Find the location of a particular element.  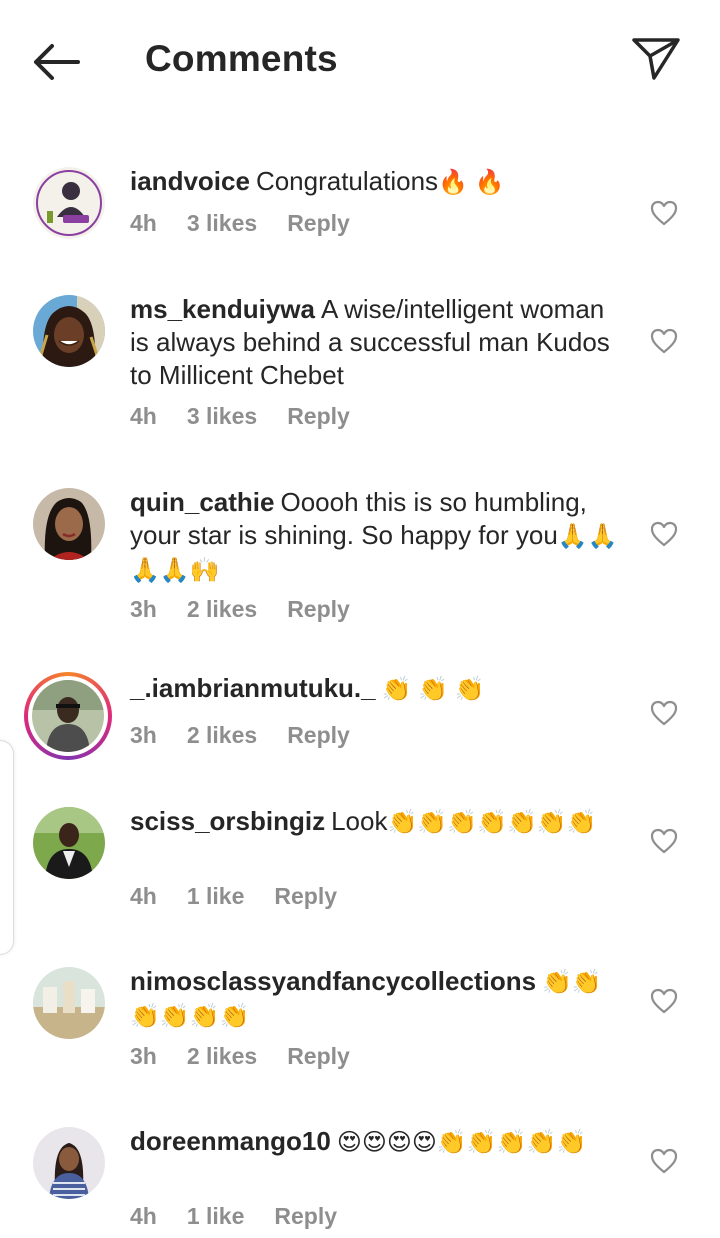

avatar-story-ring is located at coordinates (68, 716).